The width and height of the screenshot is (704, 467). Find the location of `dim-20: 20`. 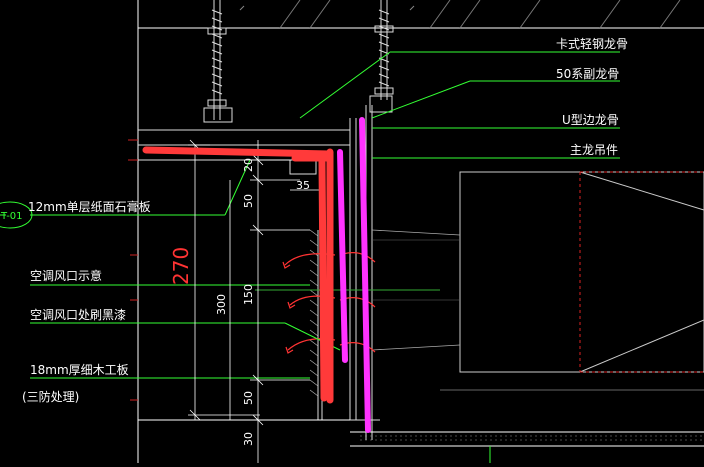

dim-20: 20 is located at coordinates (248, 165).